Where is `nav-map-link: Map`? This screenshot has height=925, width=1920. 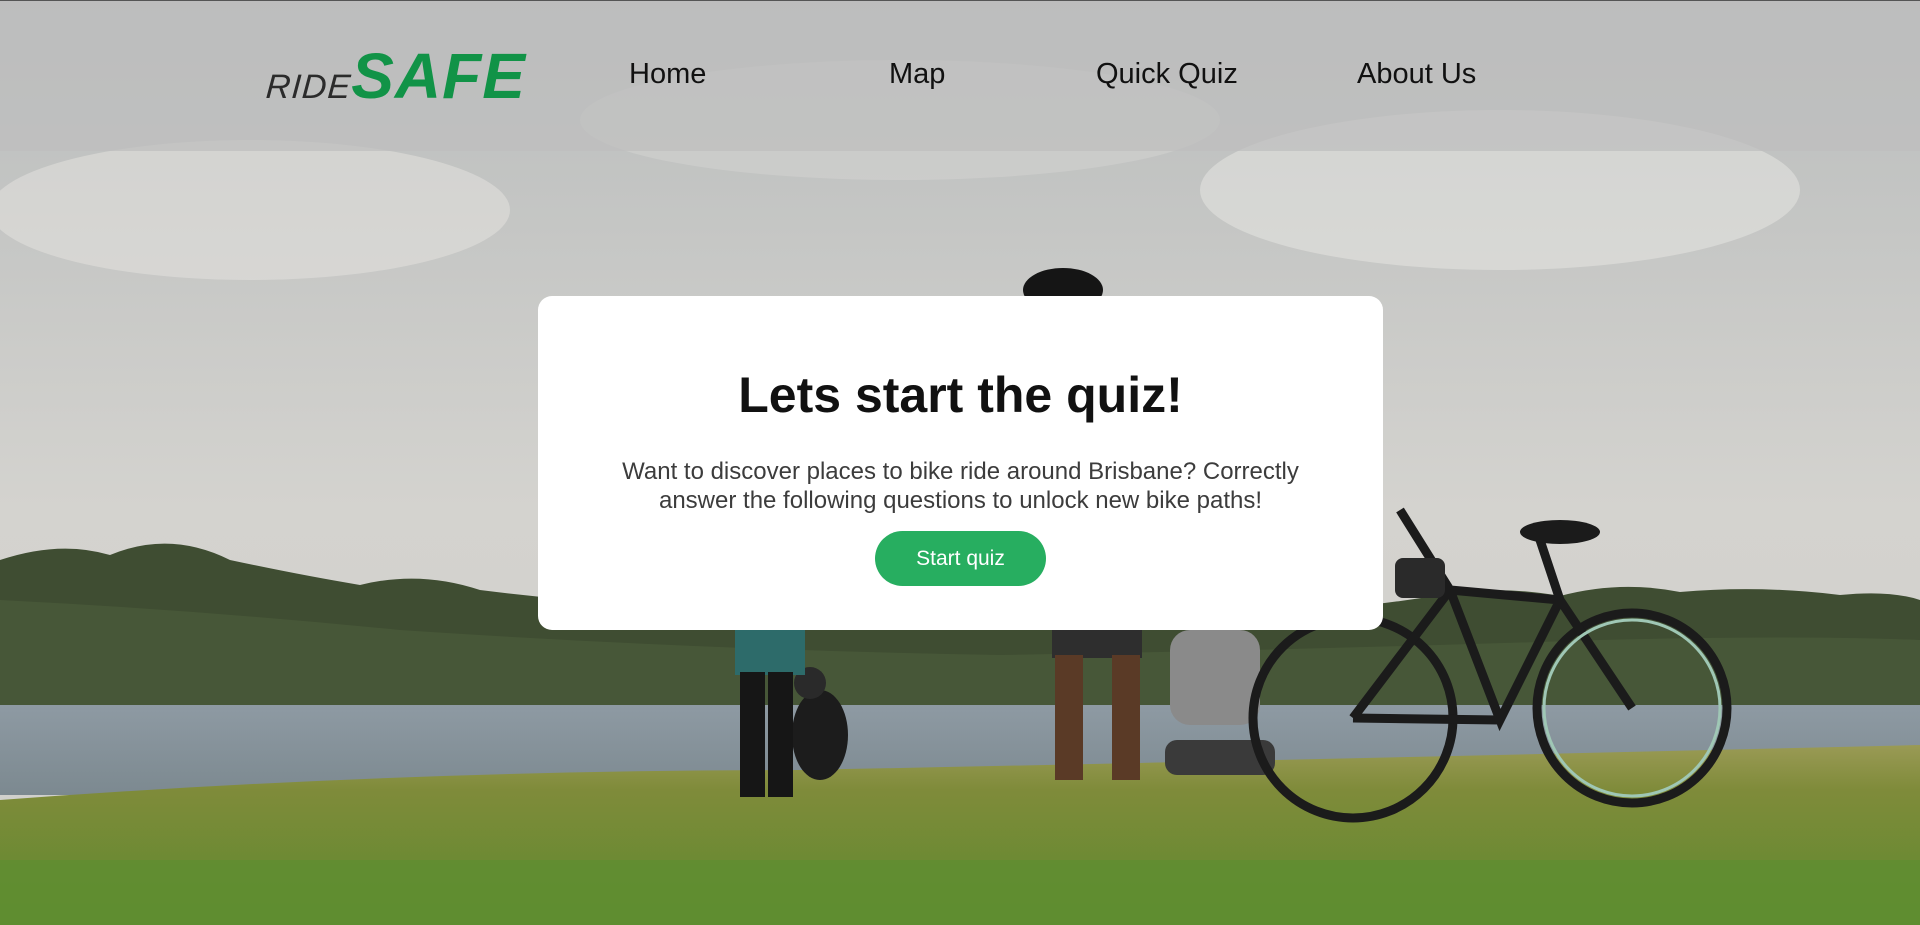 nav-map-link: Map is located at coordinates (917, 74).